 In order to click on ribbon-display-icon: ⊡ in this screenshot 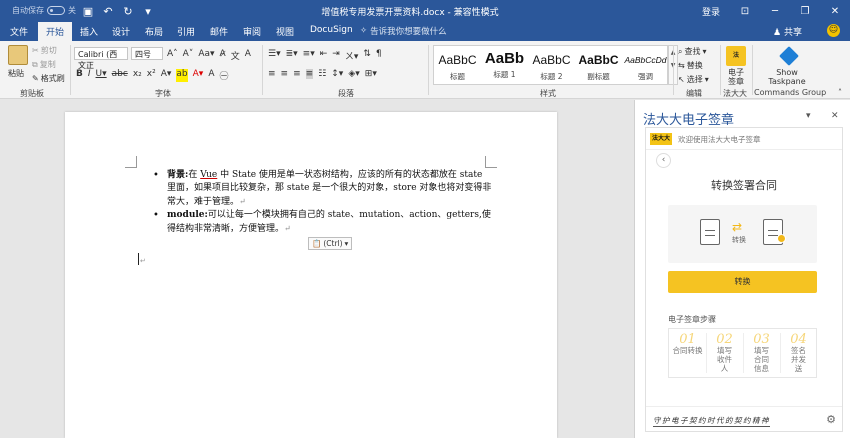, I will do `click(745, 11)`.